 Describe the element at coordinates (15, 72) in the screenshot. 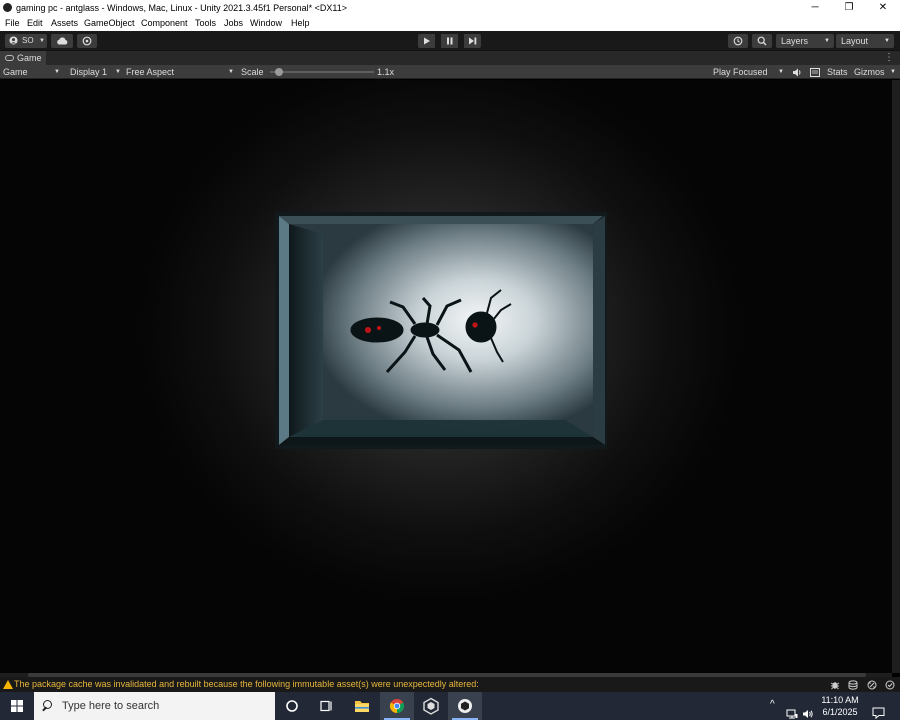

I see `view-select: Game` at that location.